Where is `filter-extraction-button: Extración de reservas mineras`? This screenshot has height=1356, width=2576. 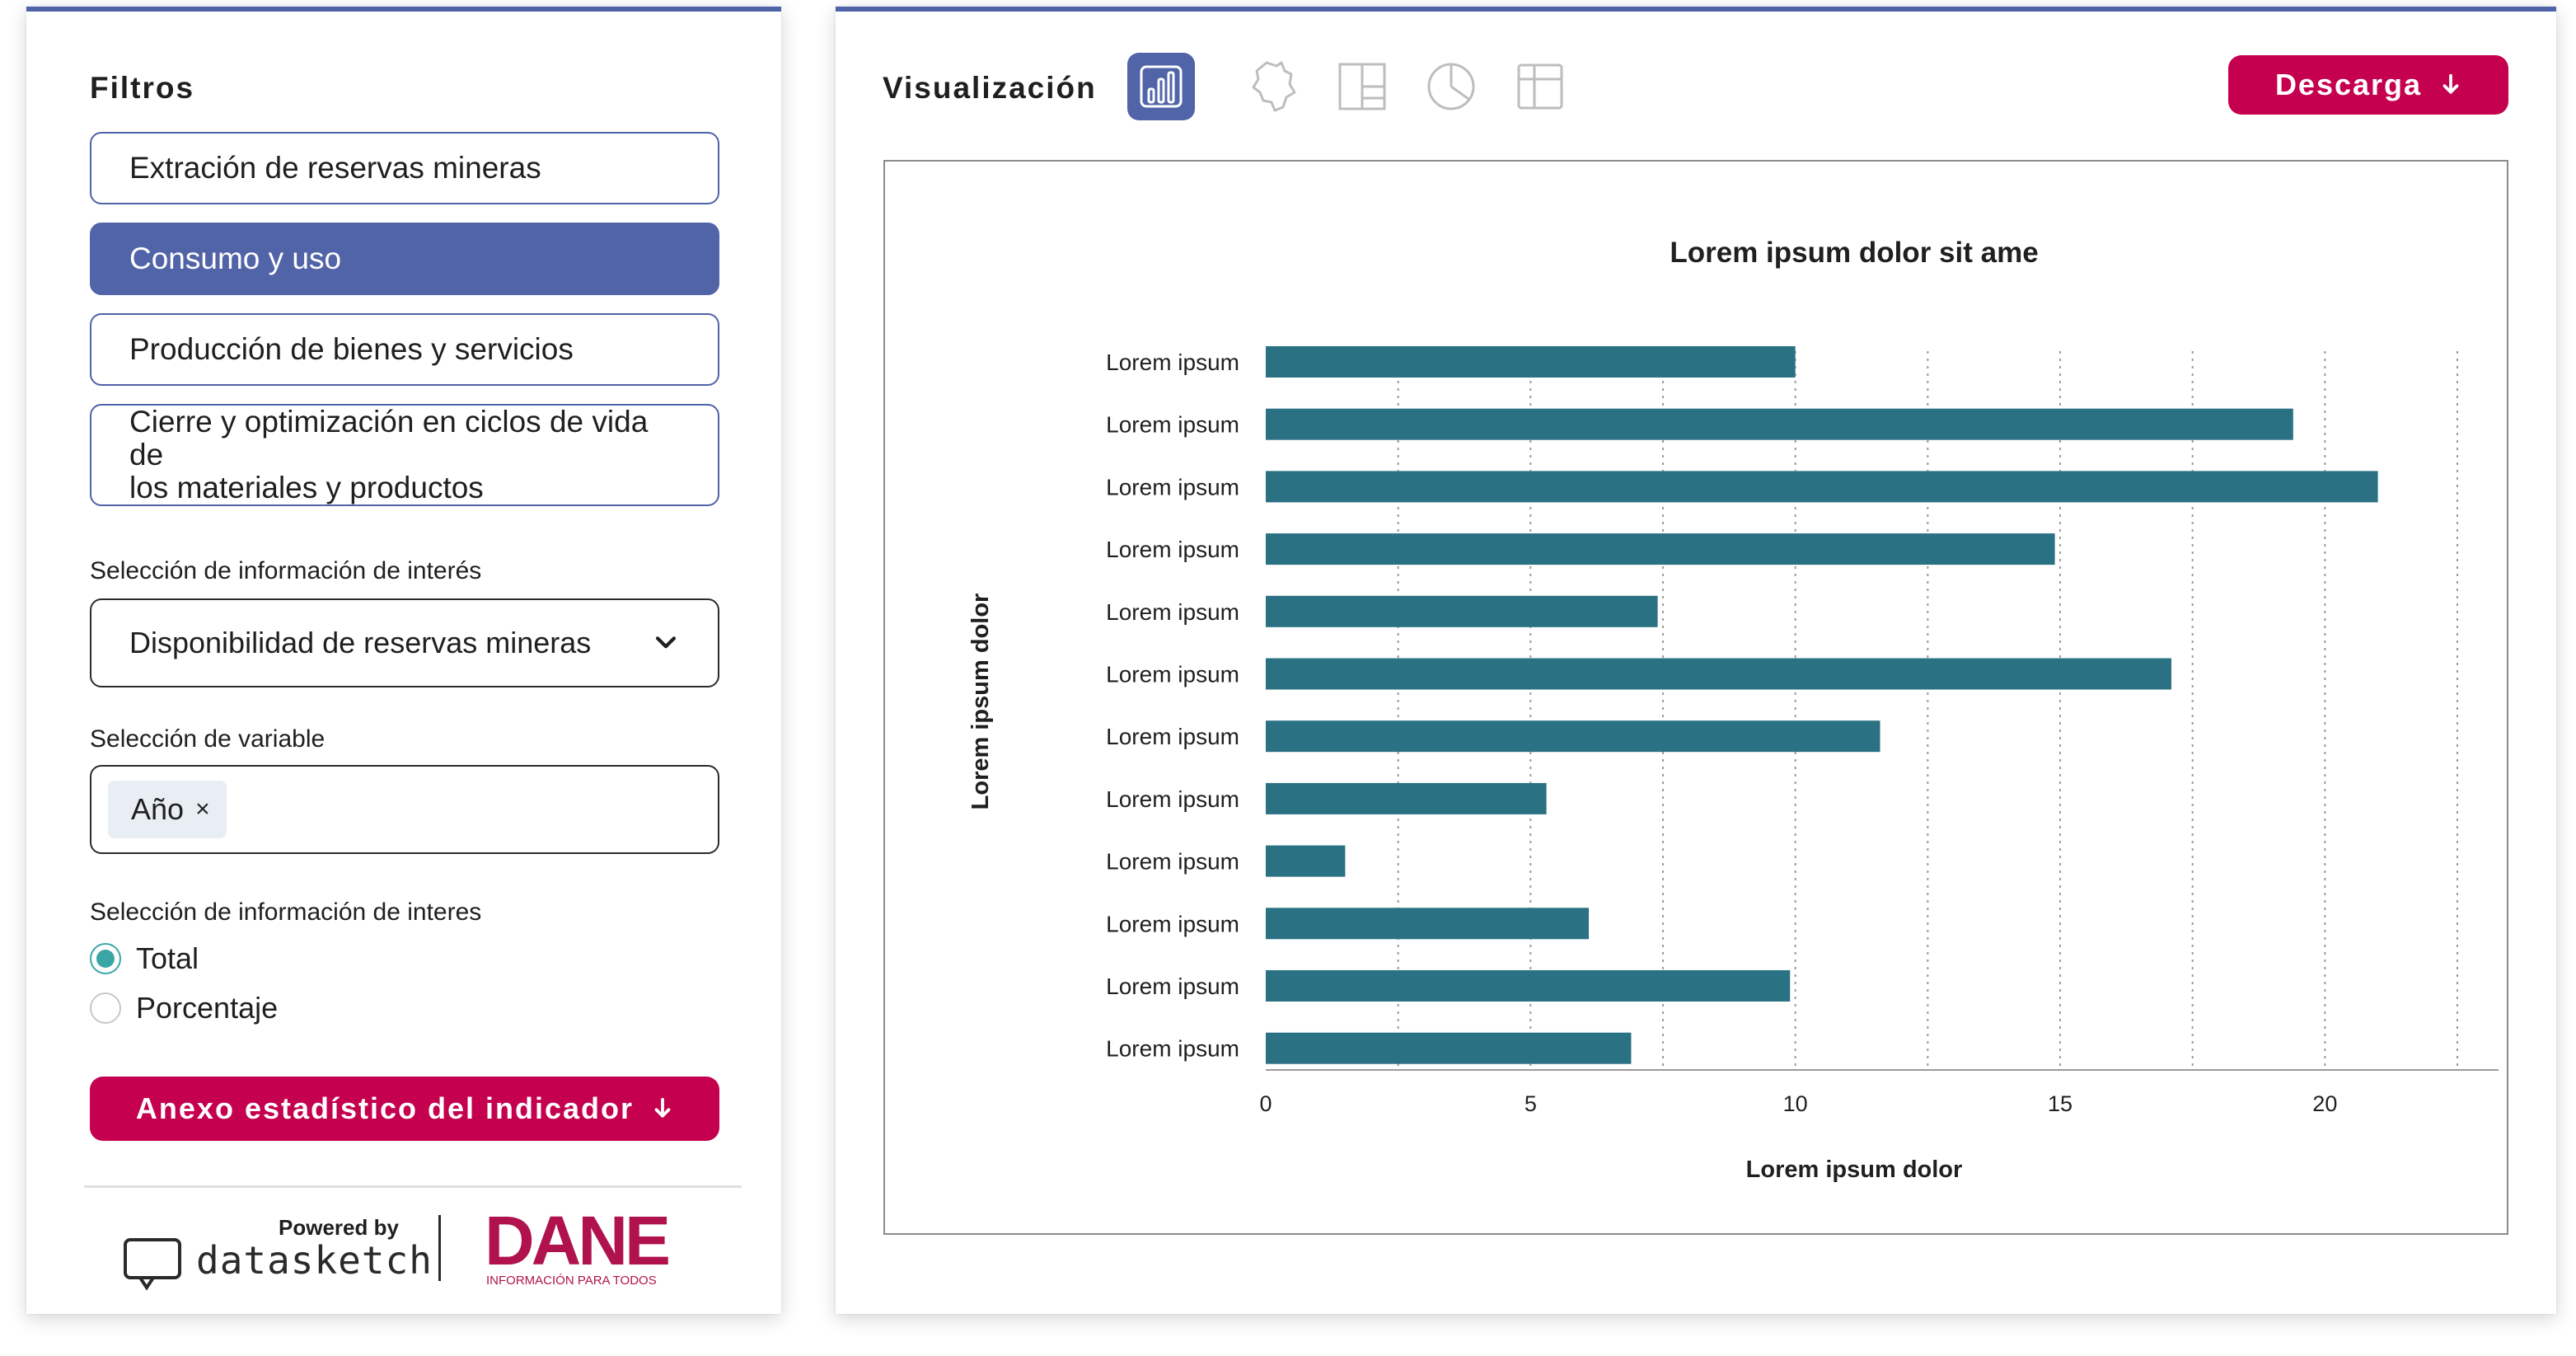 filter-extraction-button: Extración de reservas mineras is located at coordinates (404, 168).